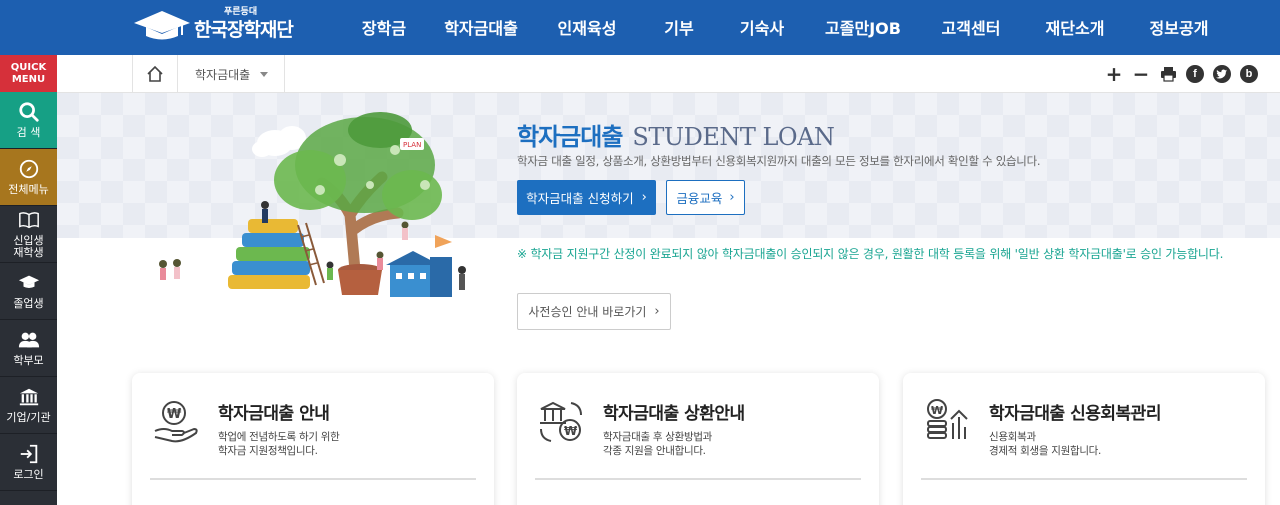 The height and width of the screenshot is (505, 1280). Describe the element at coordinates (947, 419) in the screenshot. I see `coin-growth-icon: ₩` at that location.